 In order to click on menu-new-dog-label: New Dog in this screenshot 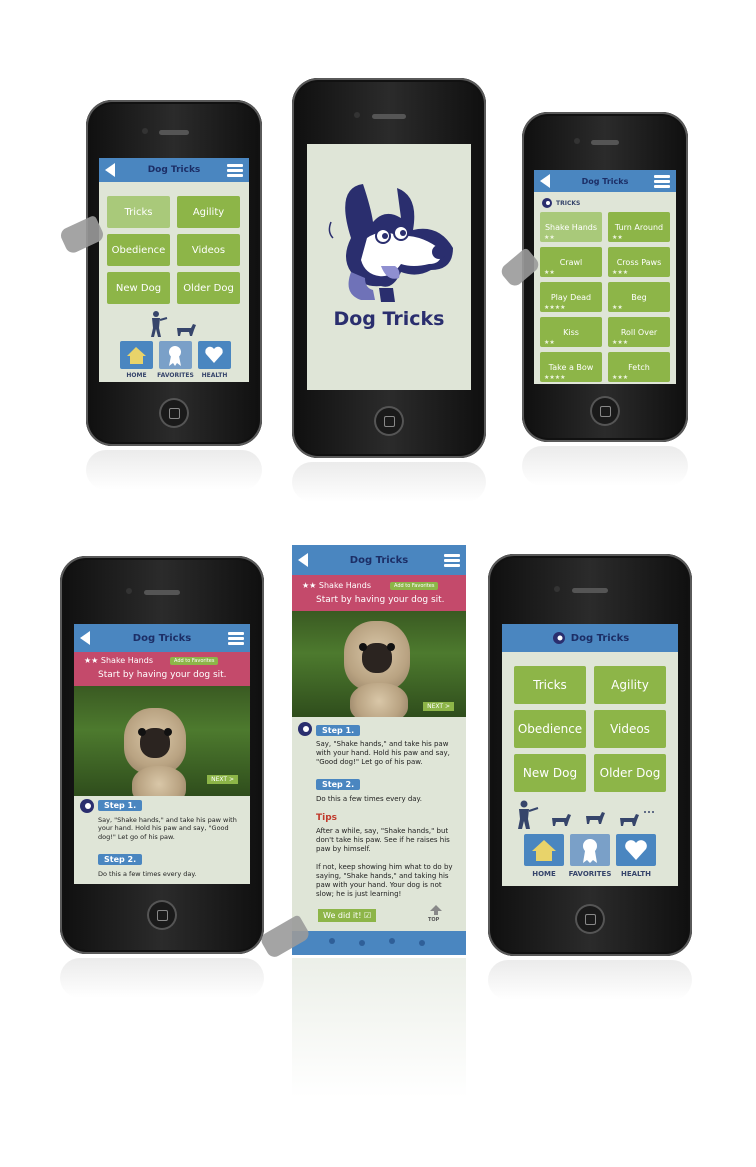, I will do `click(550, 773)`.